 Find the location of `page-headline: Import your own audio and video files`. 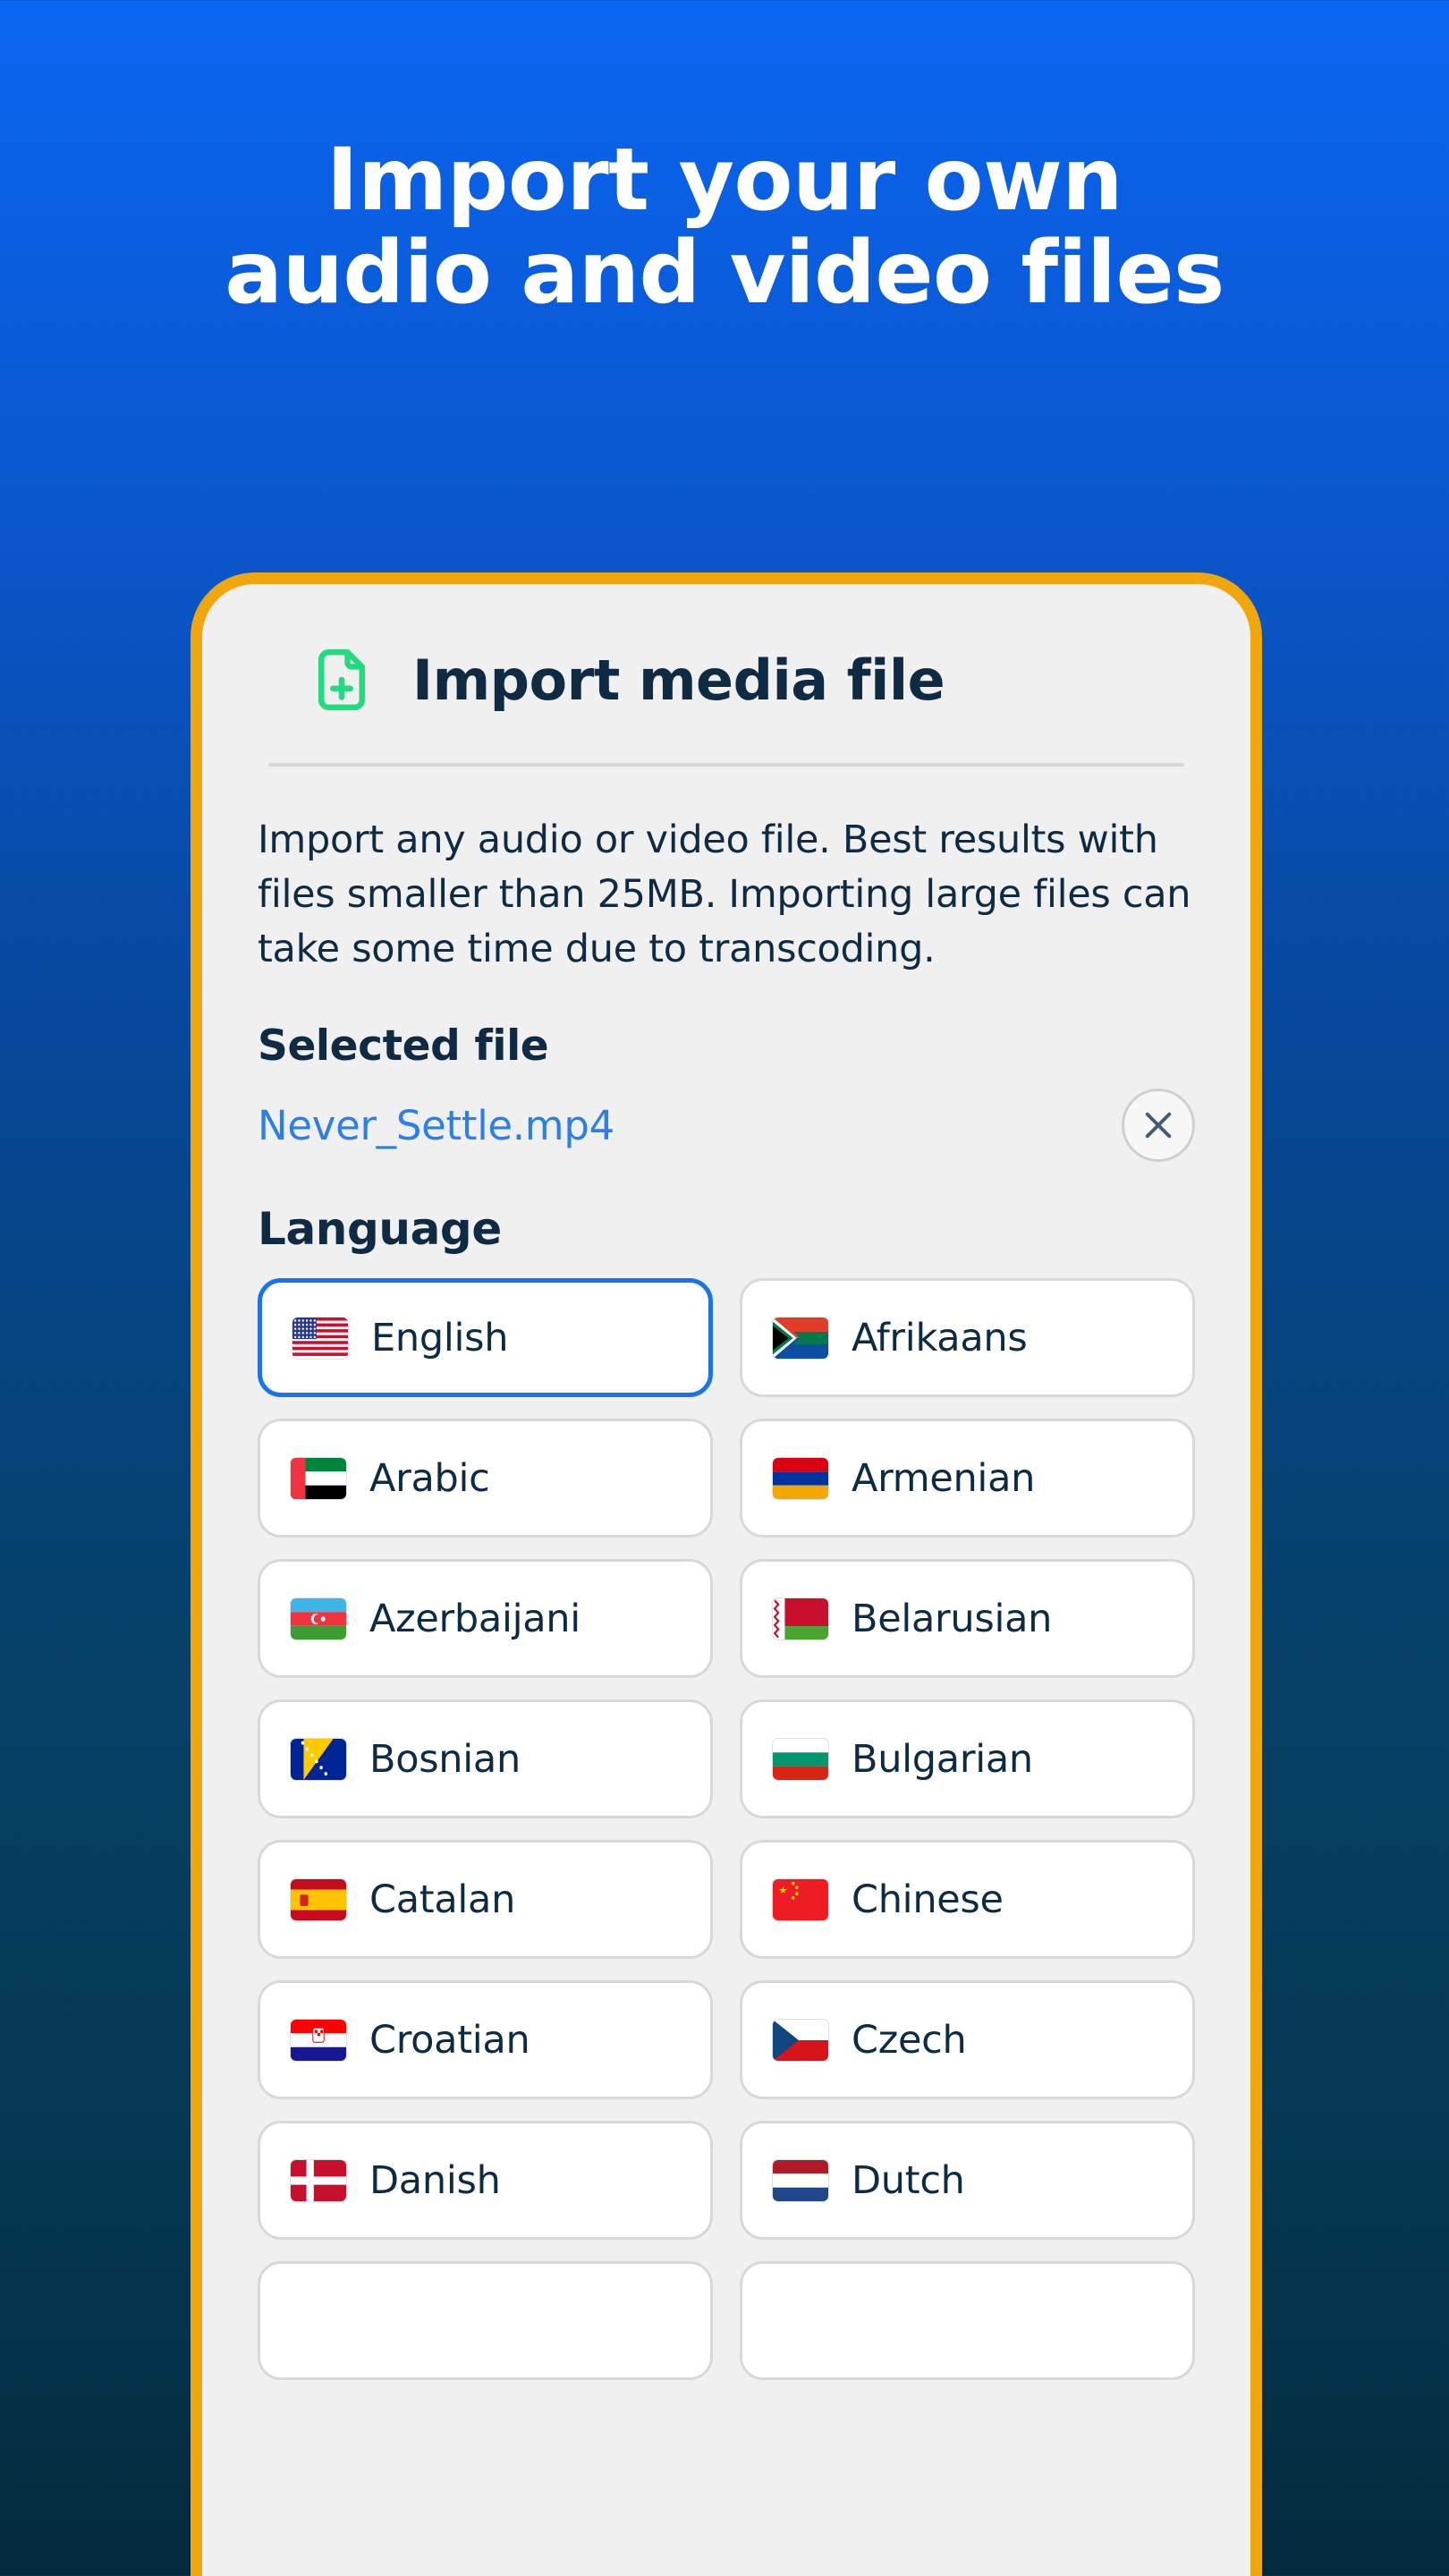

page-headline: Import your own audio and video files is located at coordinates (724, 226).